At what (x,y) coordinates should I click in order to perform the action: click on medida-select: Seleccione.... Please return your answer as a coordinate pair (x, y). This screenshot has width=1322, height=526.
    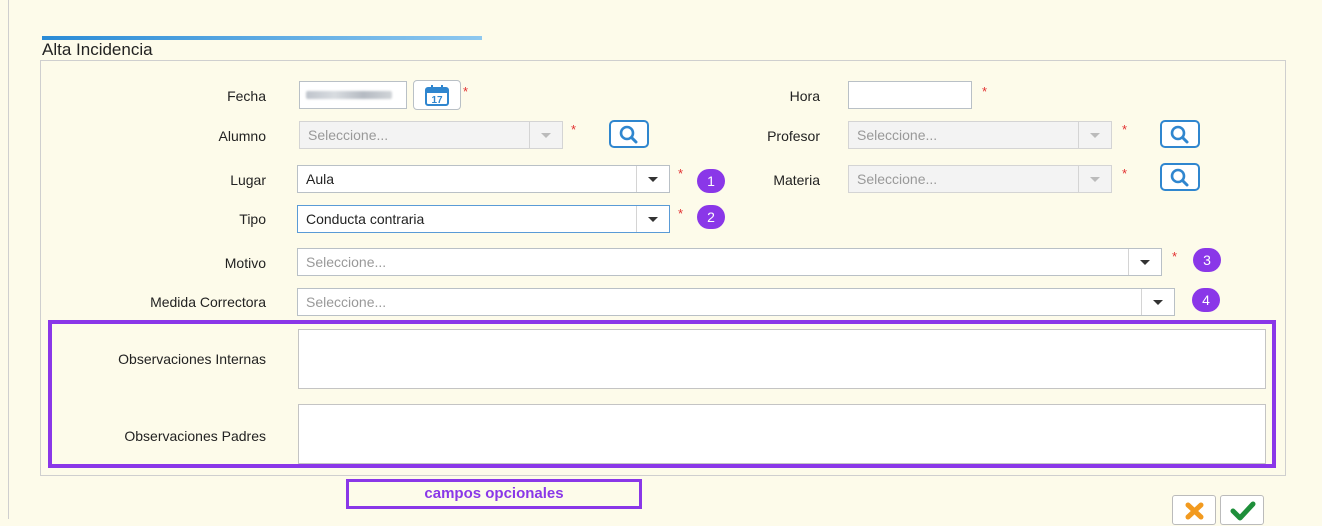
    Looking at the image, I should click on (736, 302).